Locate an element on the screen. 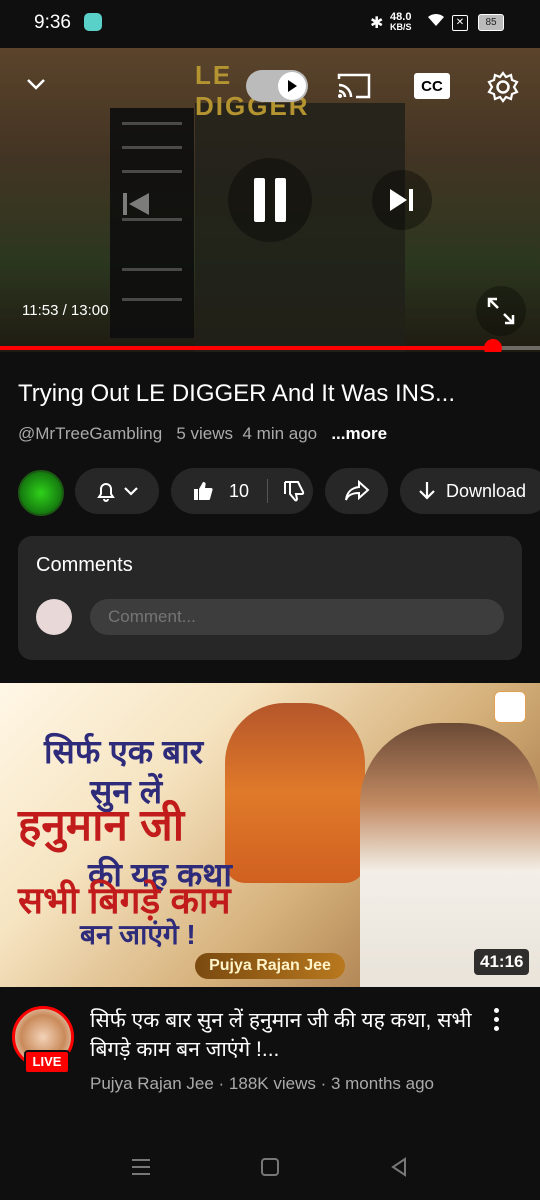 The image size is (540, 1200). more-link: ...more is located at coordinates (359, 433).